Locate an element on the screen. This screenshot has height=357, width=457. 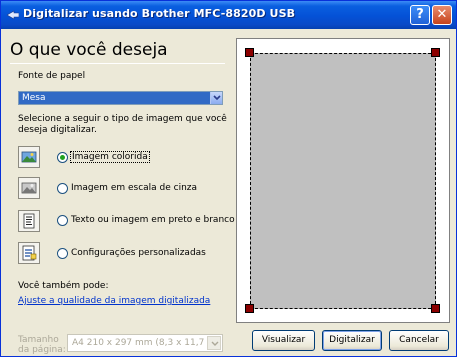
page-size-value: A4 210 x 297 mm (8,3 x 11,7 pol is located at coordinates (146, 343).